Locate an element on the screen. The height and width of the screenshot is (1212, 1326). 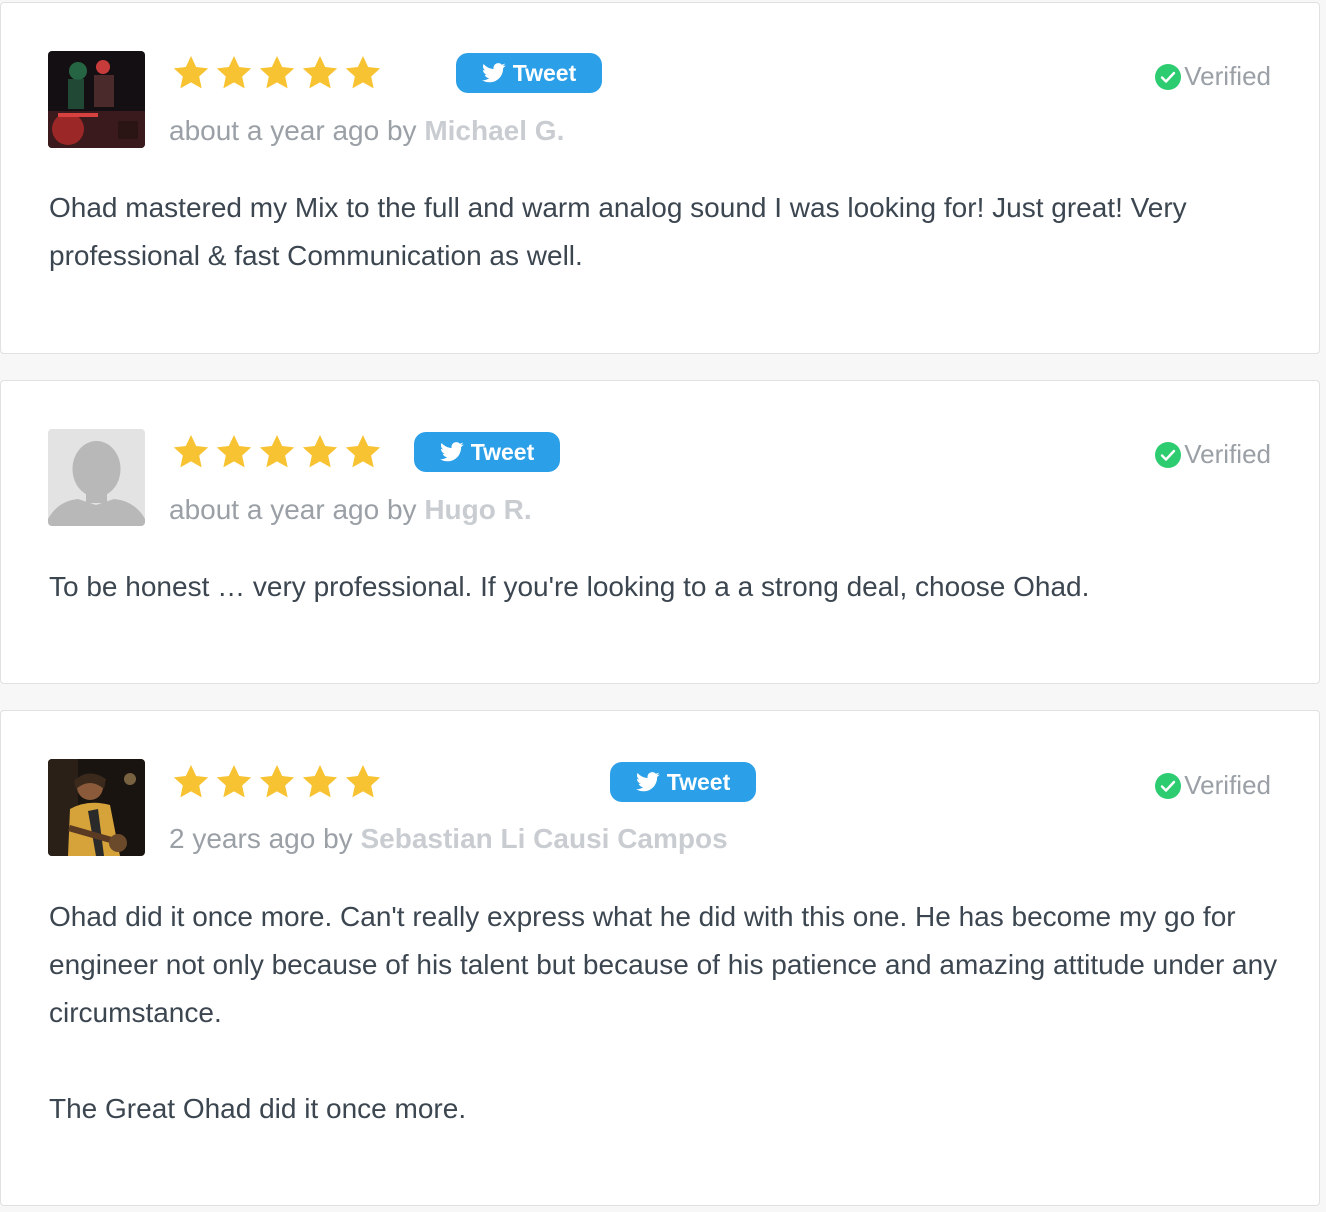
review-meta: about a year ago by Hugo R. is located at coordinates (350, 510).